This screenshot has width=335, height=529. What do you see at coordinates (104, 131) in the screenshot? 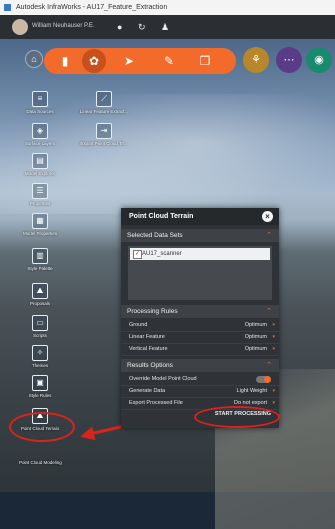
I see `export-icon: ⇥` at bounding box center [104, 131].